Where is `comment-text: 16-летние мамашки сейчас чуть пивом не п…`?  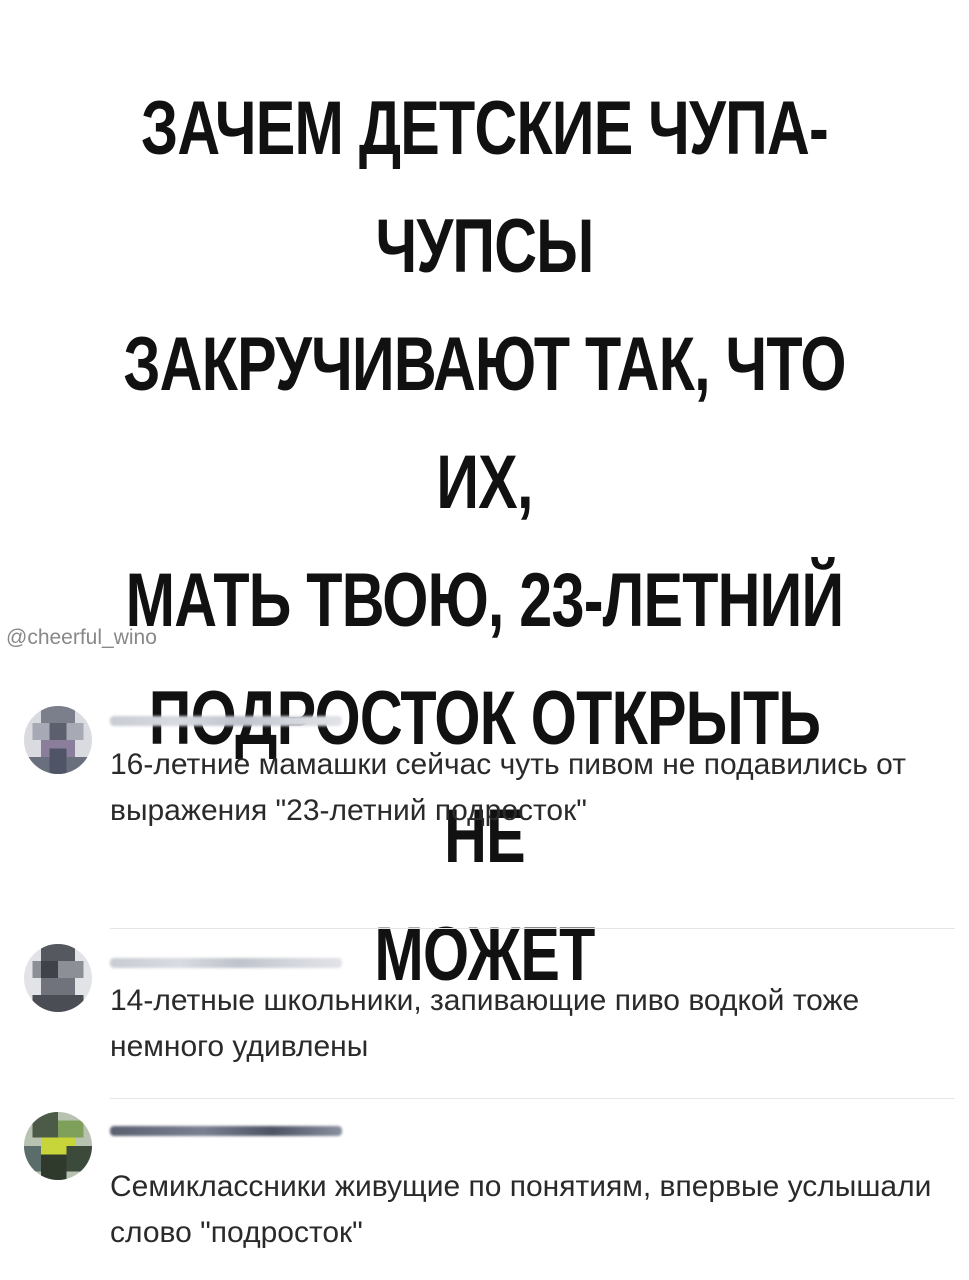 comment-text: 16-летние мамашки сейчас чуть пивом не п… is located at coordinates (508, 787).